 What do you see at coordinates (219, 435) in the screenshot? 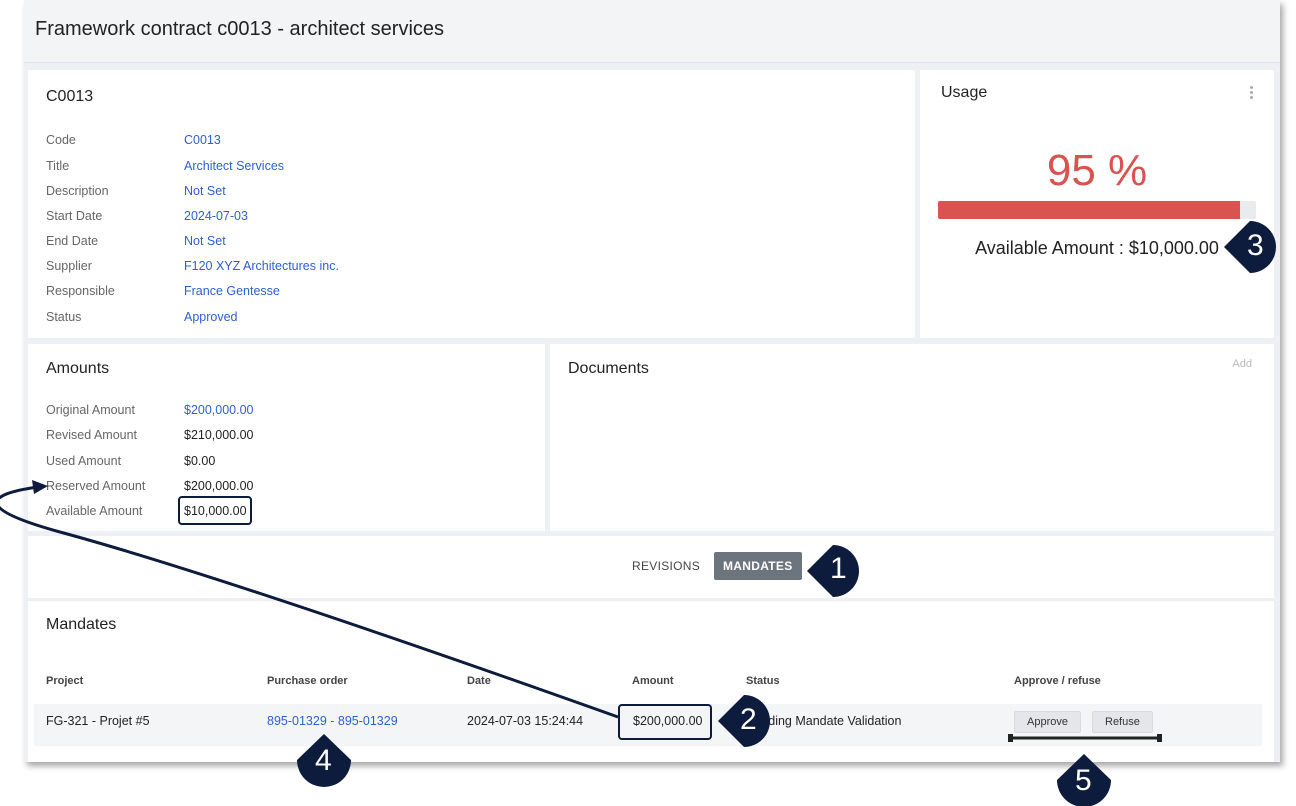
I see `revised-amount-value: $210,000.00` at bounding box center [219, 435].